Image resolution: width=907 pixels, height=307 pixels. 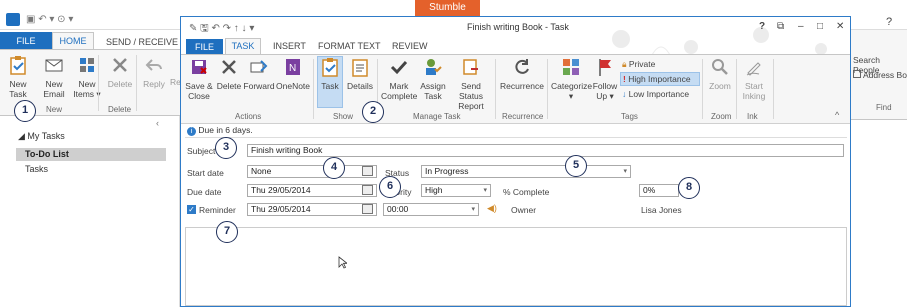 I want to click on callout-6: 6, so click(x=390, y=187).